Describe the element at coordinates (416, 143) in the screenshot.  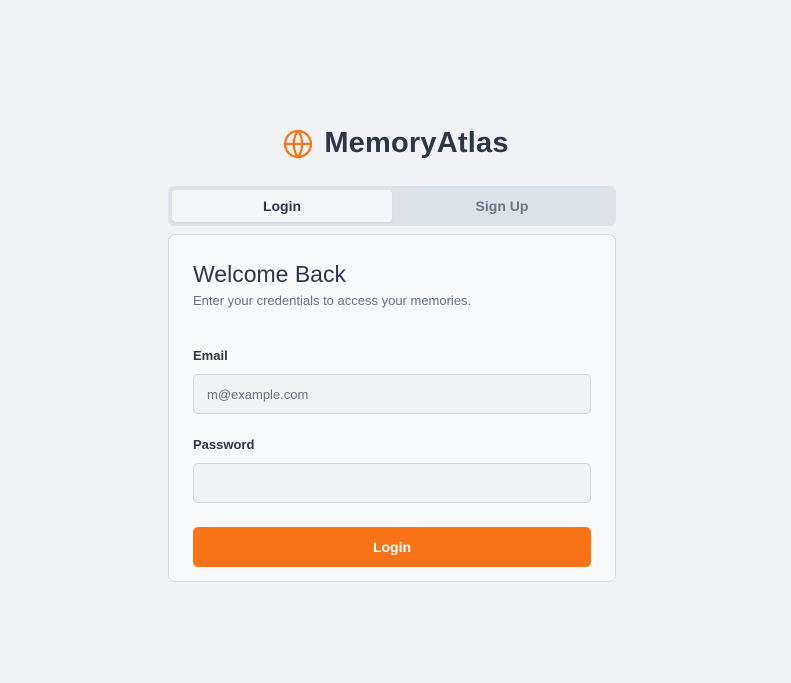
I see `brand-name: MemoryAtlas` at that location.